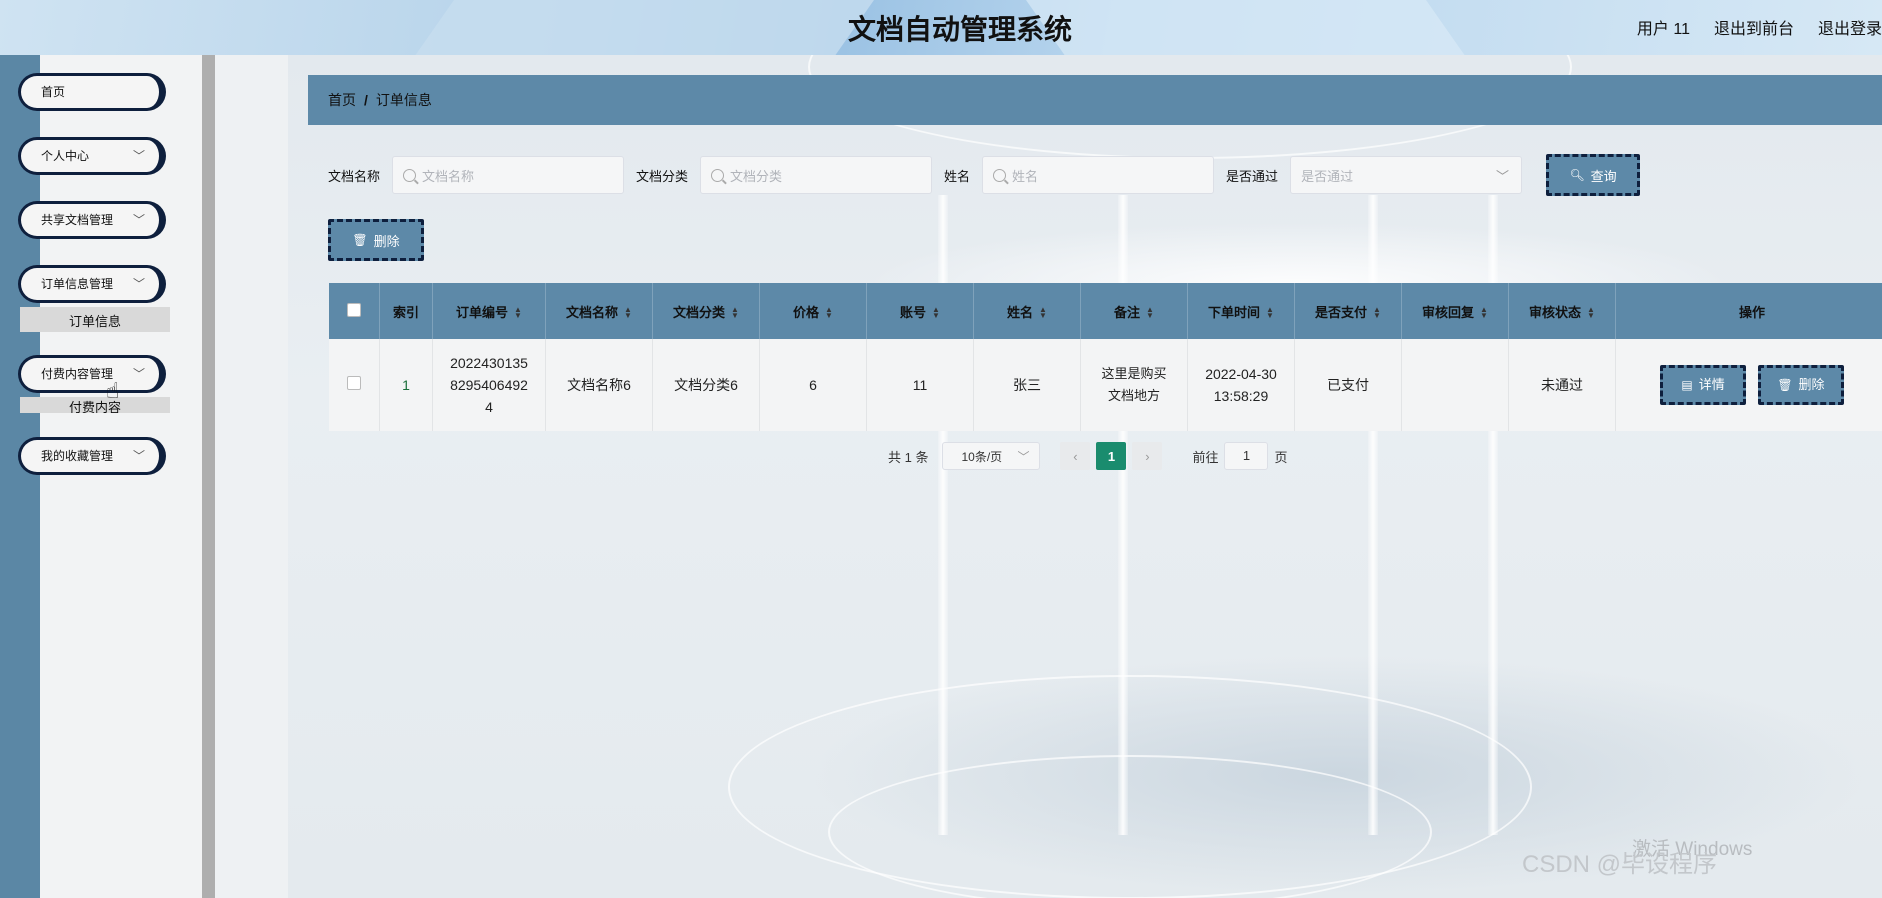  I want to click on row-delete-button: 🗑︎ 删除, so click(1800, 385).